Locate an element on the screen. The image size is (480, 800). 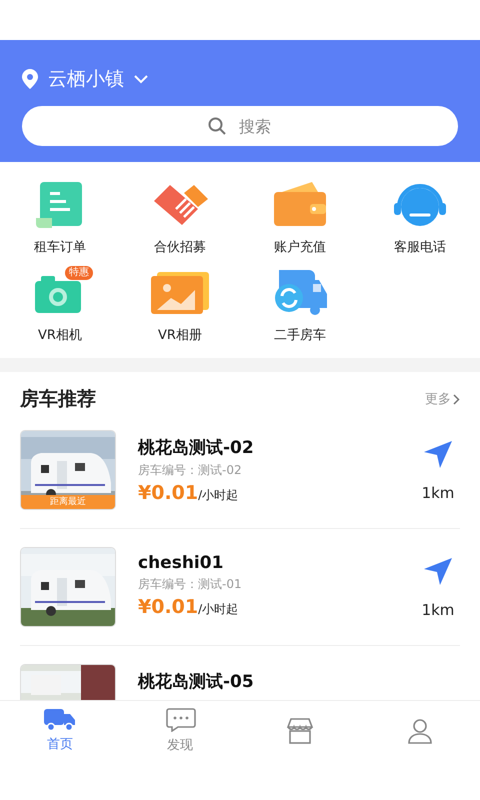
chevron-down-icon is located at coordinates (141, 79).